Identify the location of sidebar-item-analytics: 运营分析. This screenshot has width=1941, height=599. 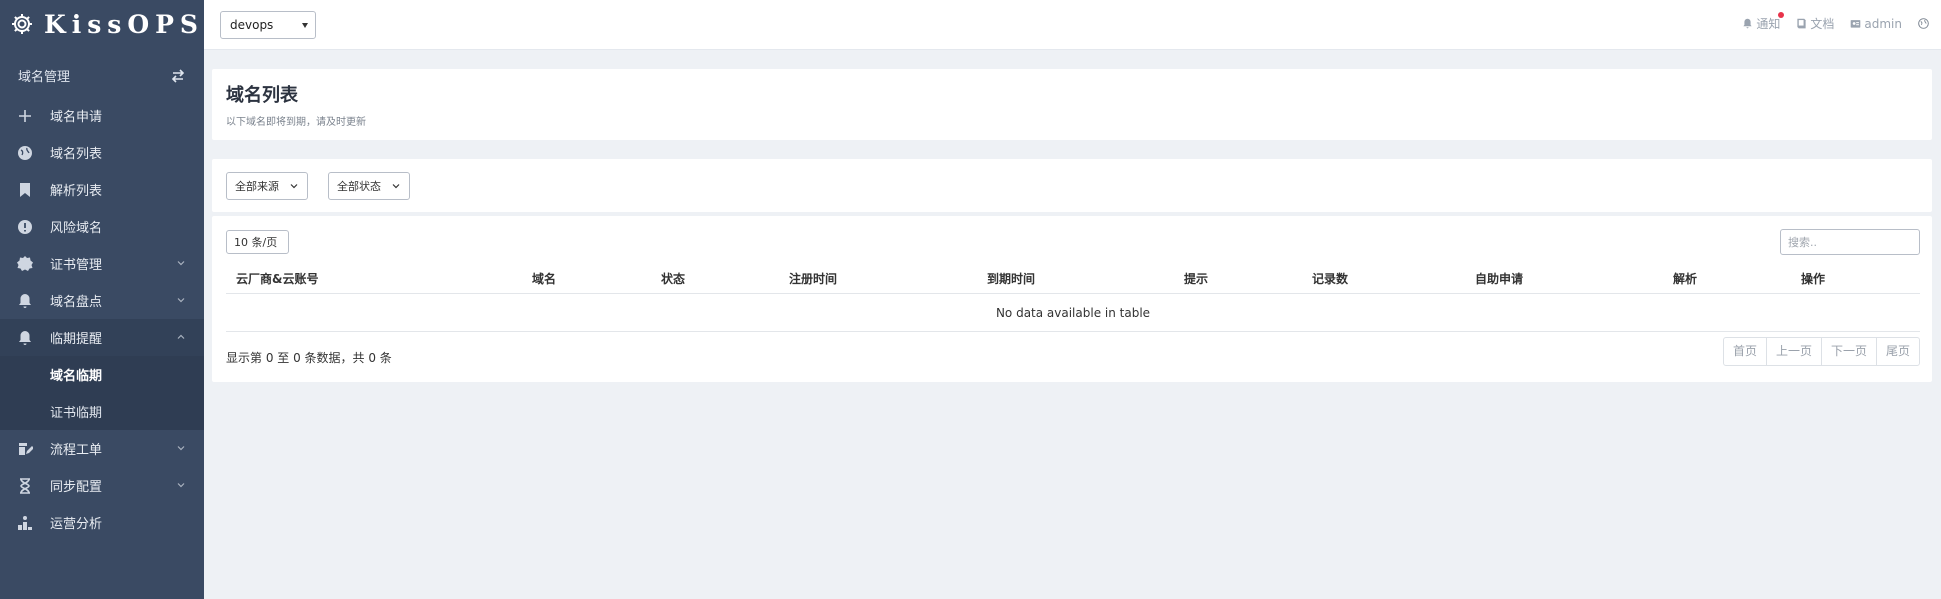
(102, 522).